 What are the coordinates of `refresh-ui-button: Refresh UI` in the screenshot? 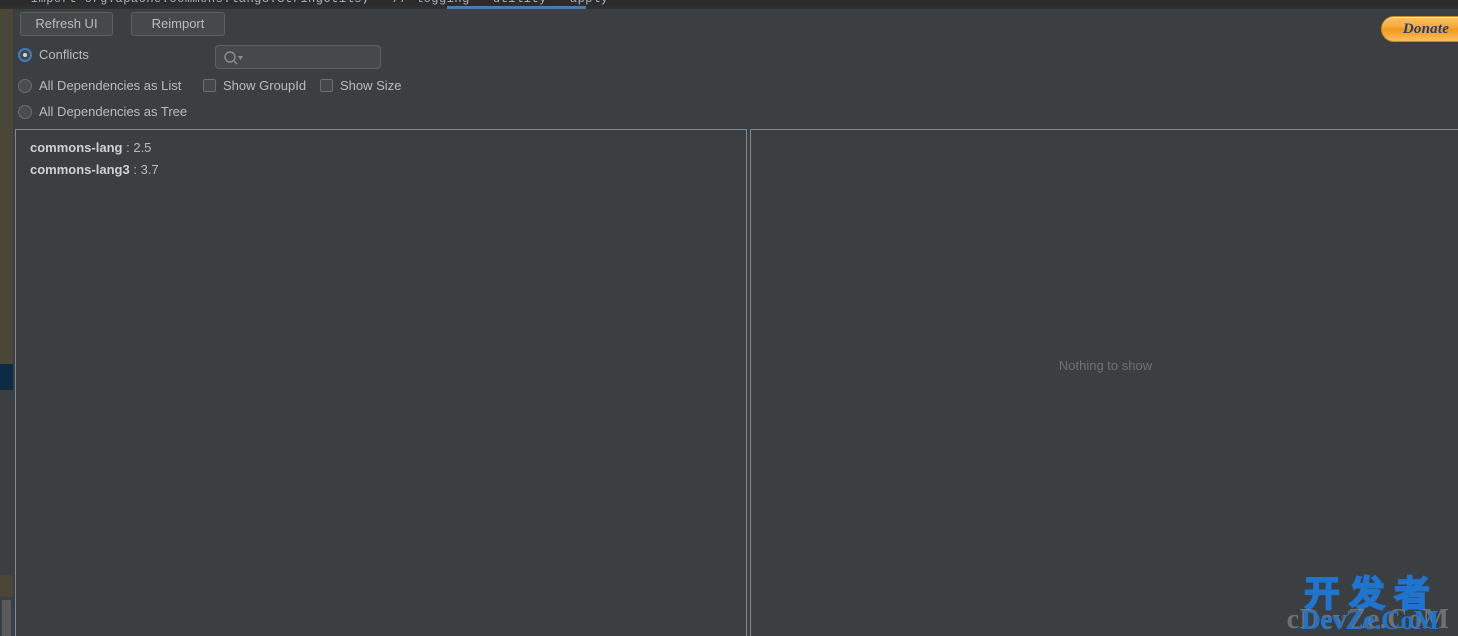 It's located at (66, 24).